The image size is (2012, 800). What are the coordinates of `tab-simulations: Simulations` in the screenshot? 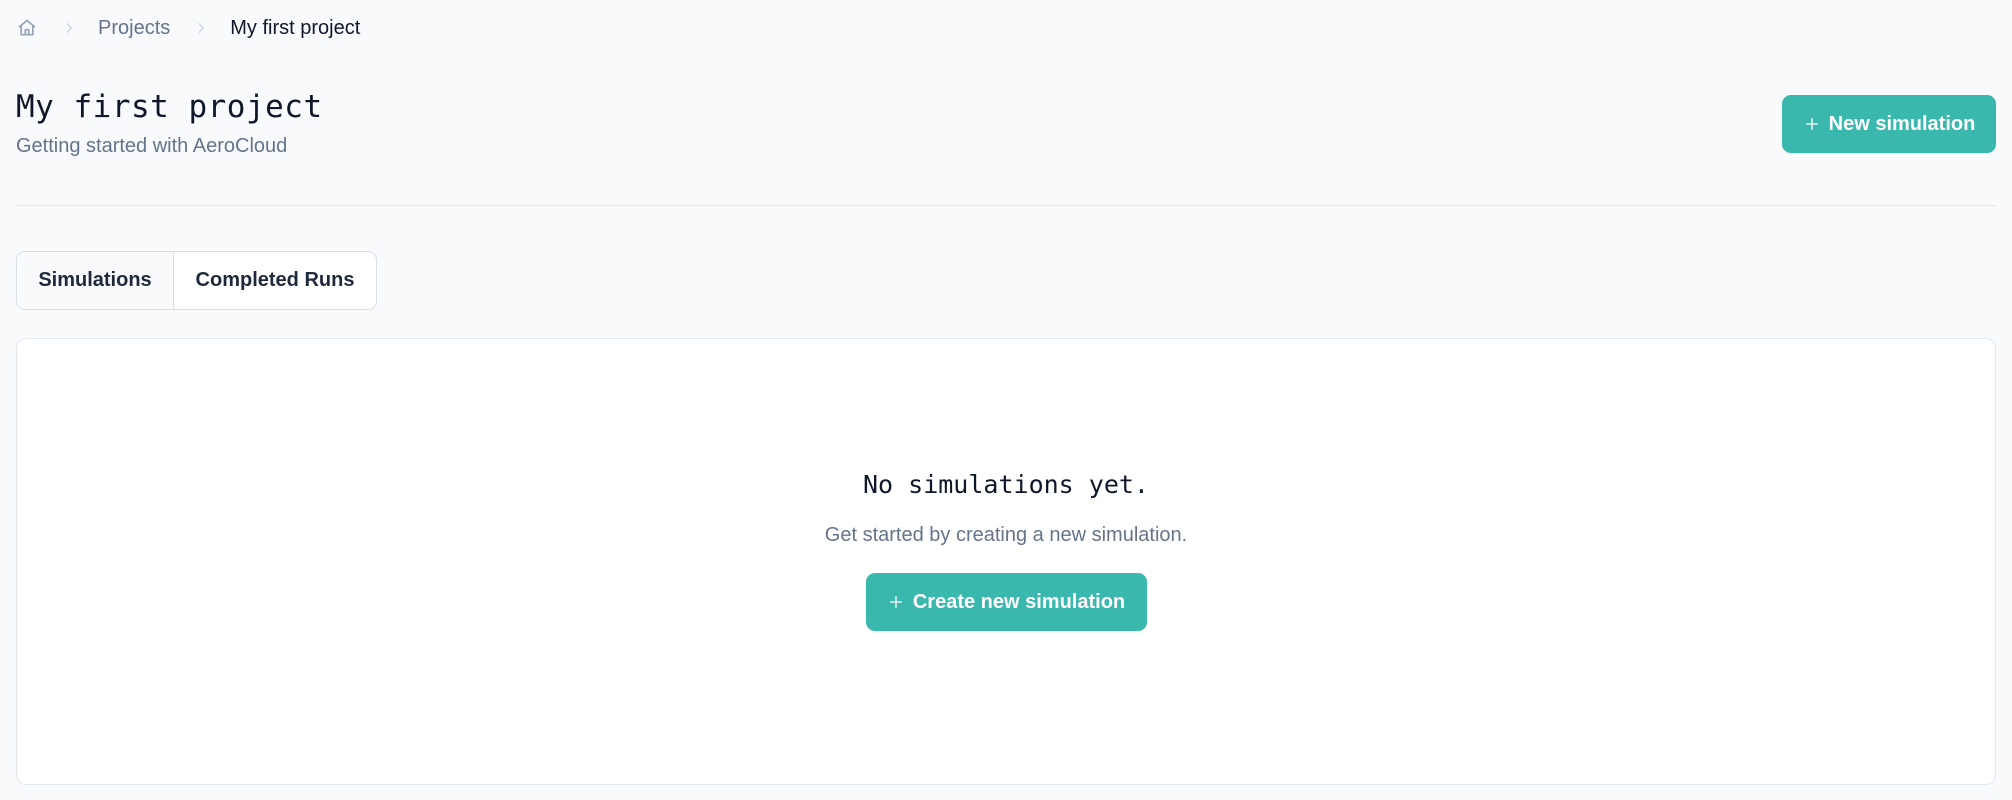 It's located at (95, 280).